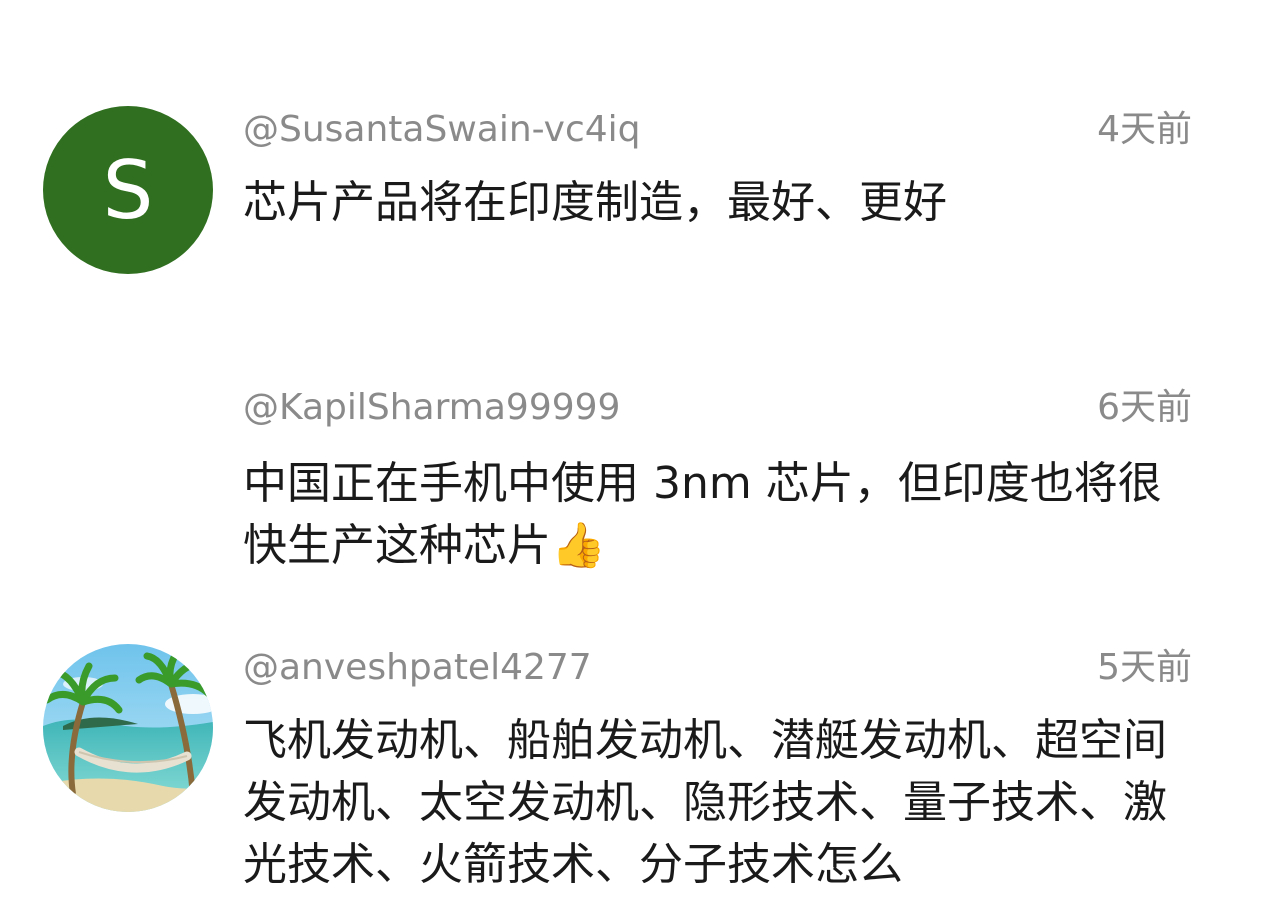 Image resolution: width=1280 pixels, height=903 pixels. I want to click on beach-hammock-avatar-icon, so click(128, 728).